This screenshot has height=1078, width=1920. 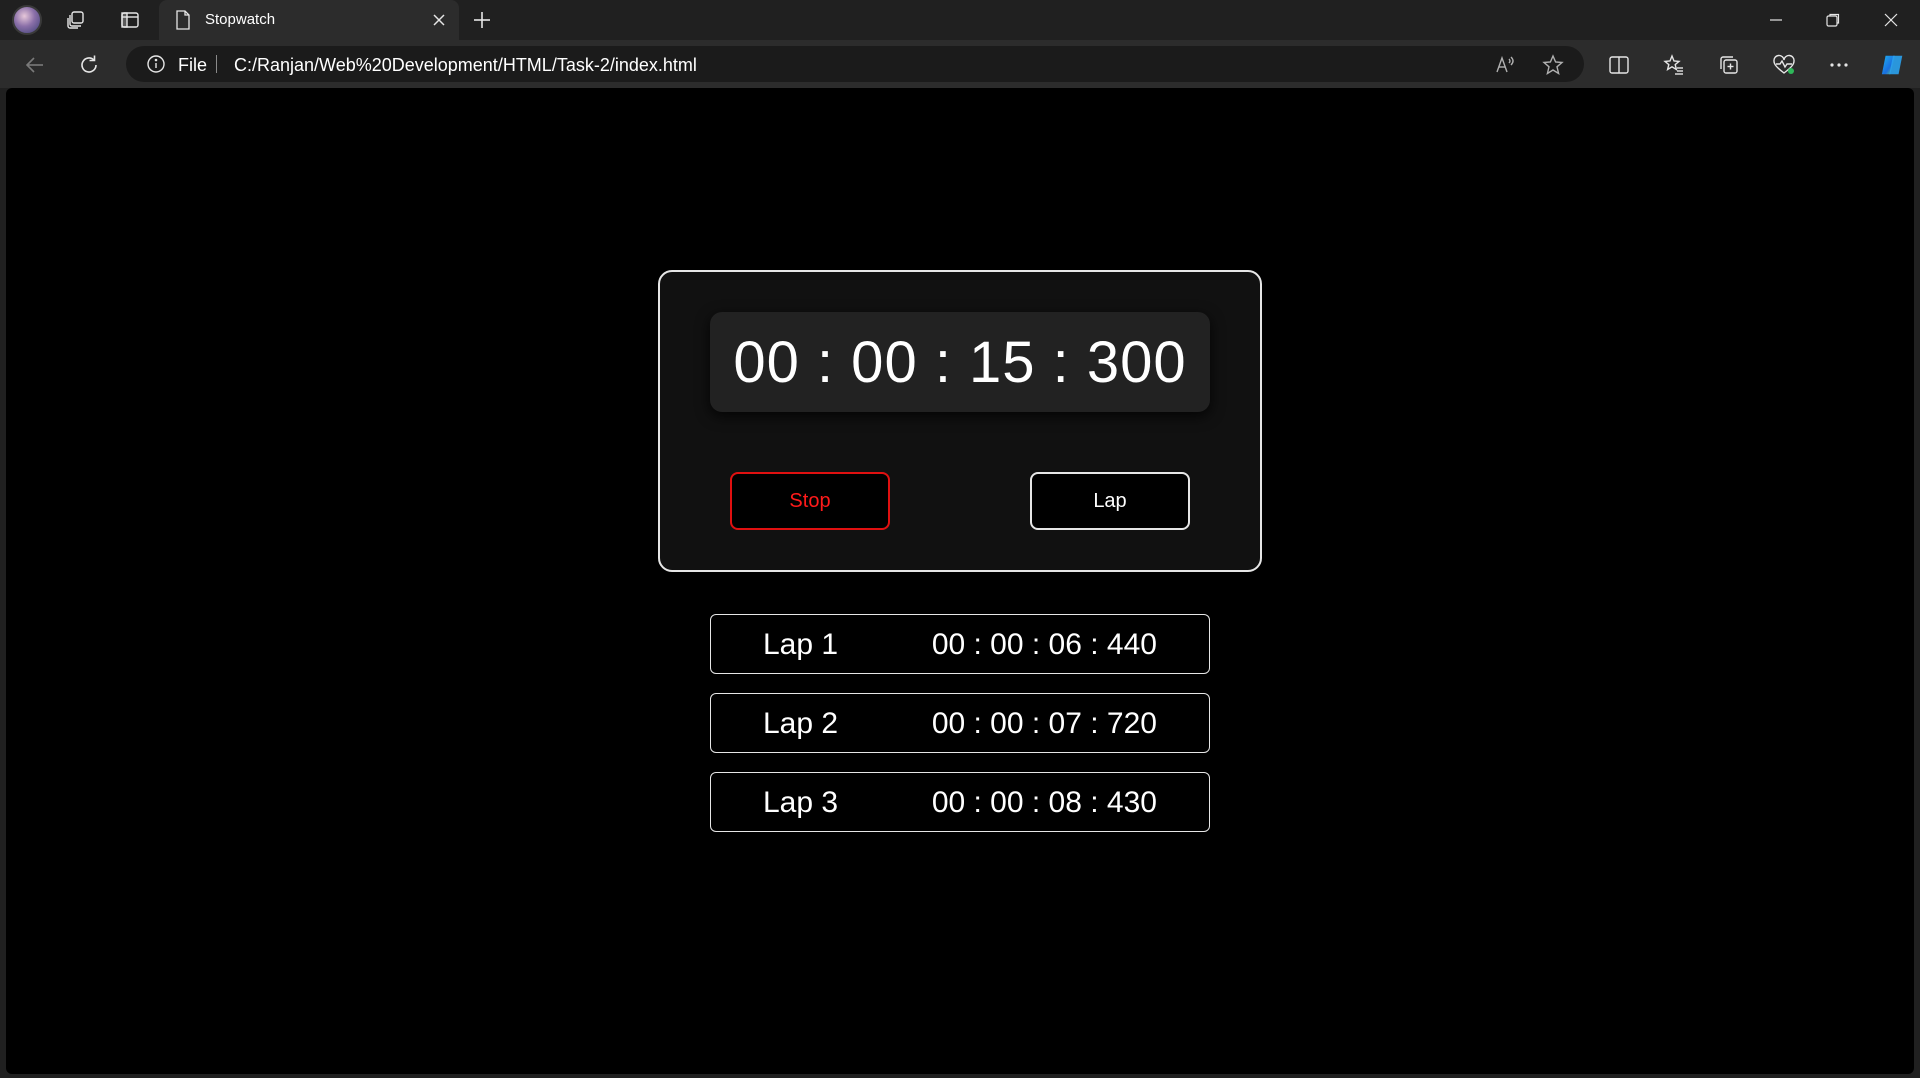 What do you see at coordinates (1505, 65) in the screenshot?
I see `read-aloud-icon` at bounding box center [1505, 65].